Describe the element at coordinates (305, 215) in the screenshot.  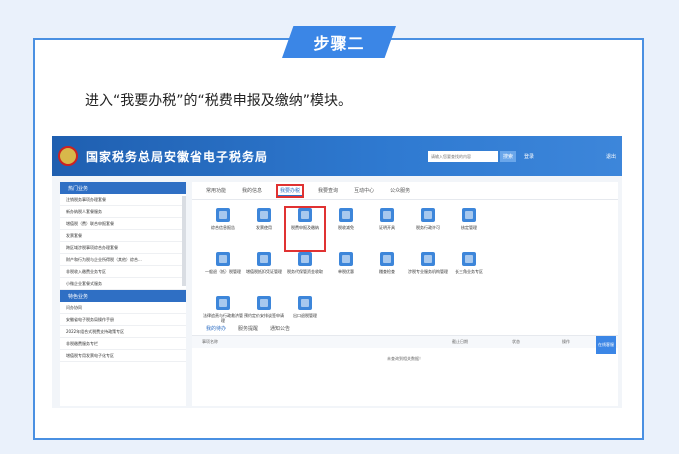
I see `declaration-icon` at that location.